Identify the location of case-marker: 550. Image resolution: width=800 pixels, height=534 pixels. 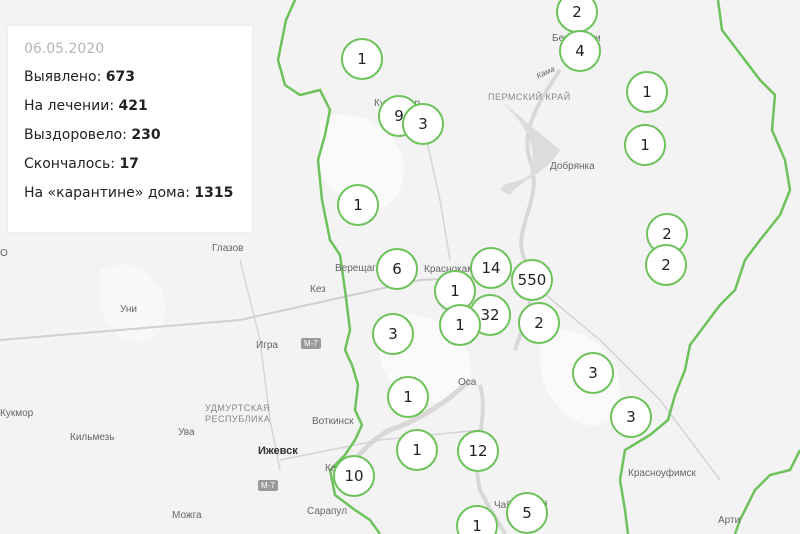
(532, 280).